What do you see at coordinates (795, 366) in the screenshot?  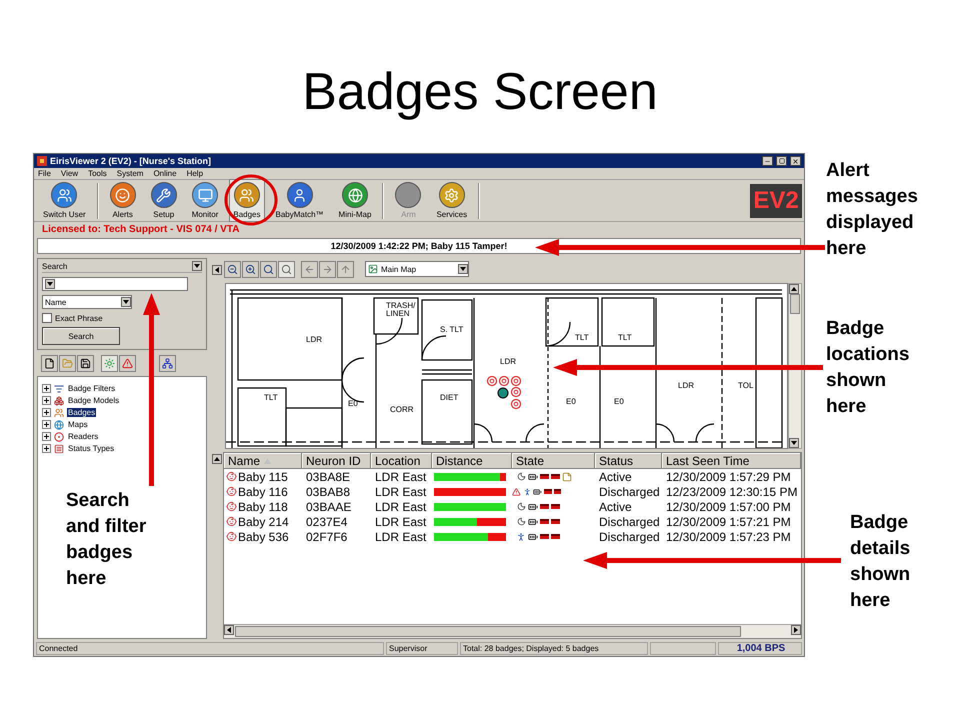 I see `vertical-scrollbar` at bounding box center [795, 366].